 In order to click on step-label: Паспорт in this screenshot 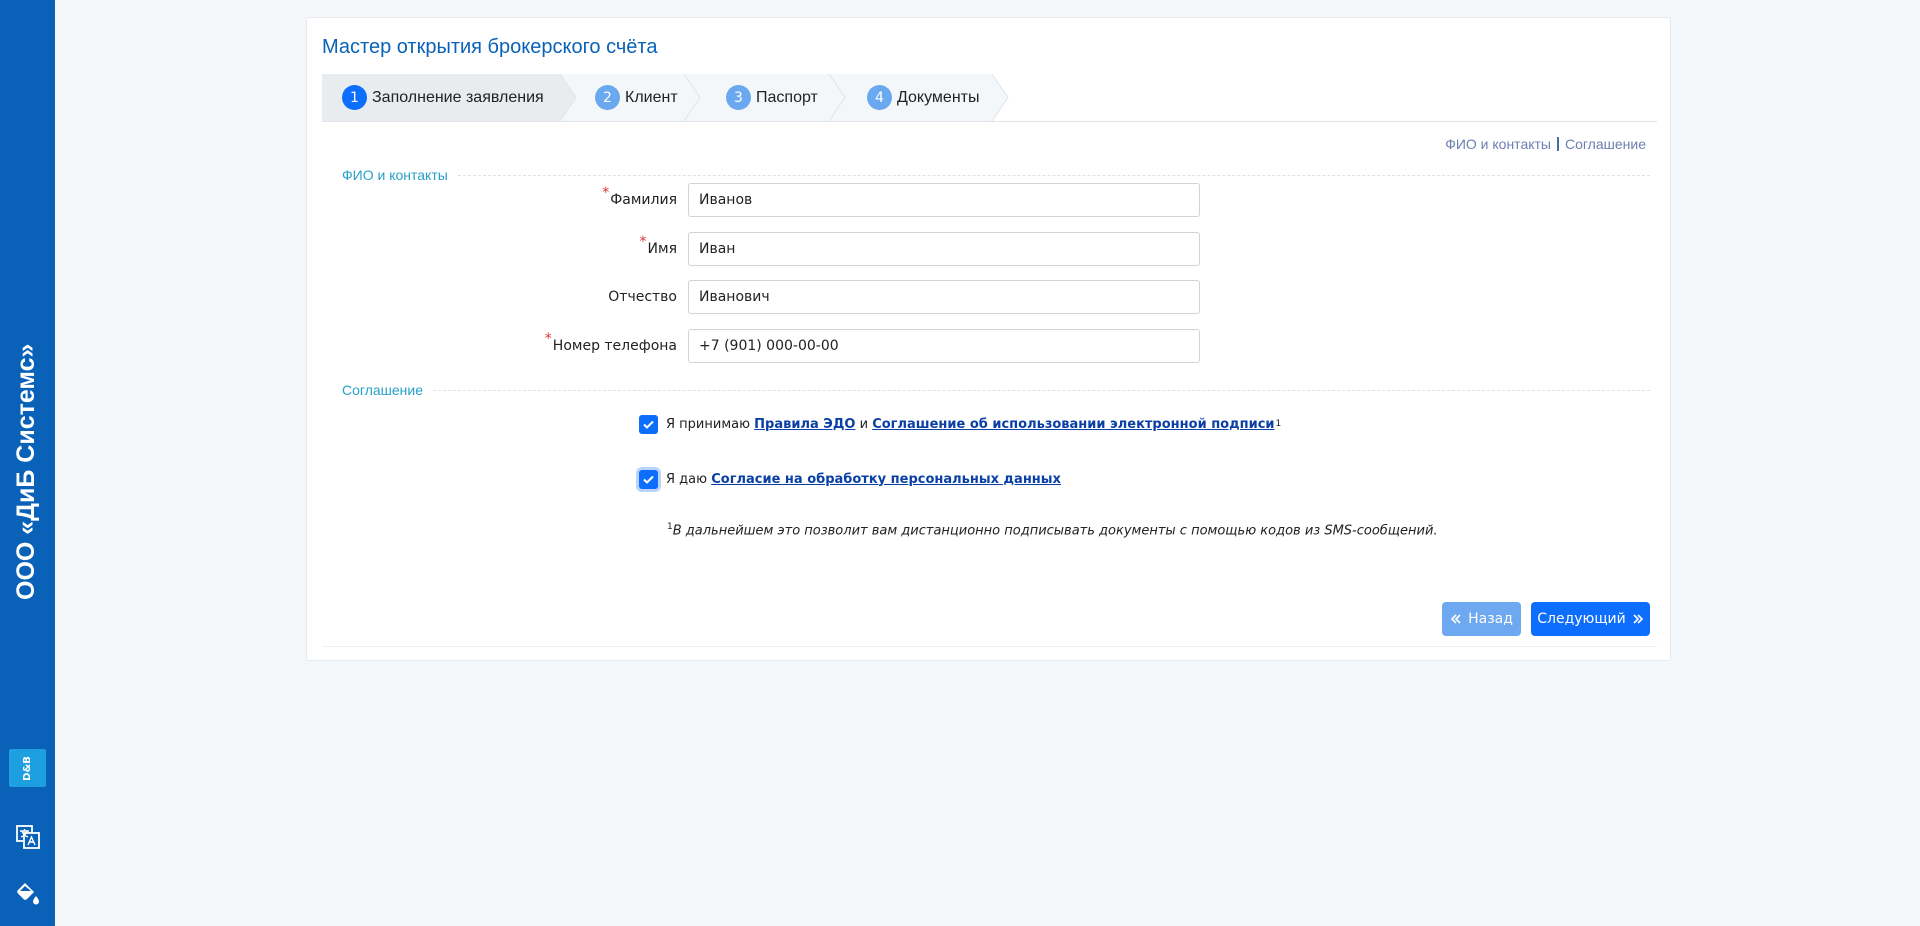, I will do `click(787, 97)`.